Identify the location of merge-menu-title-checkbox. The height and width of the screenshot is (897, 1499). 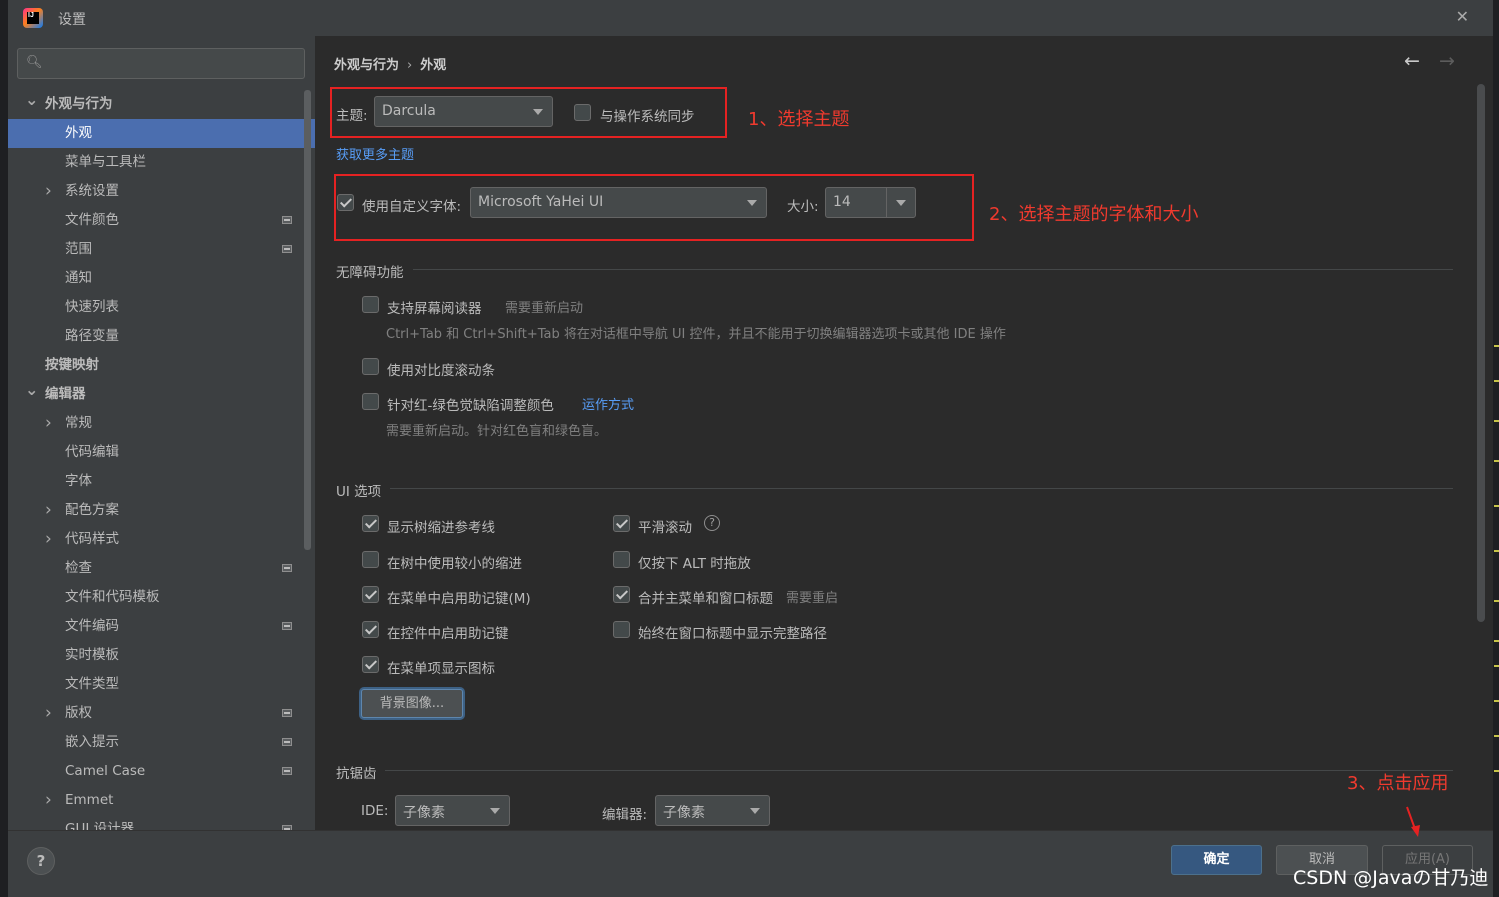
(621, 594).